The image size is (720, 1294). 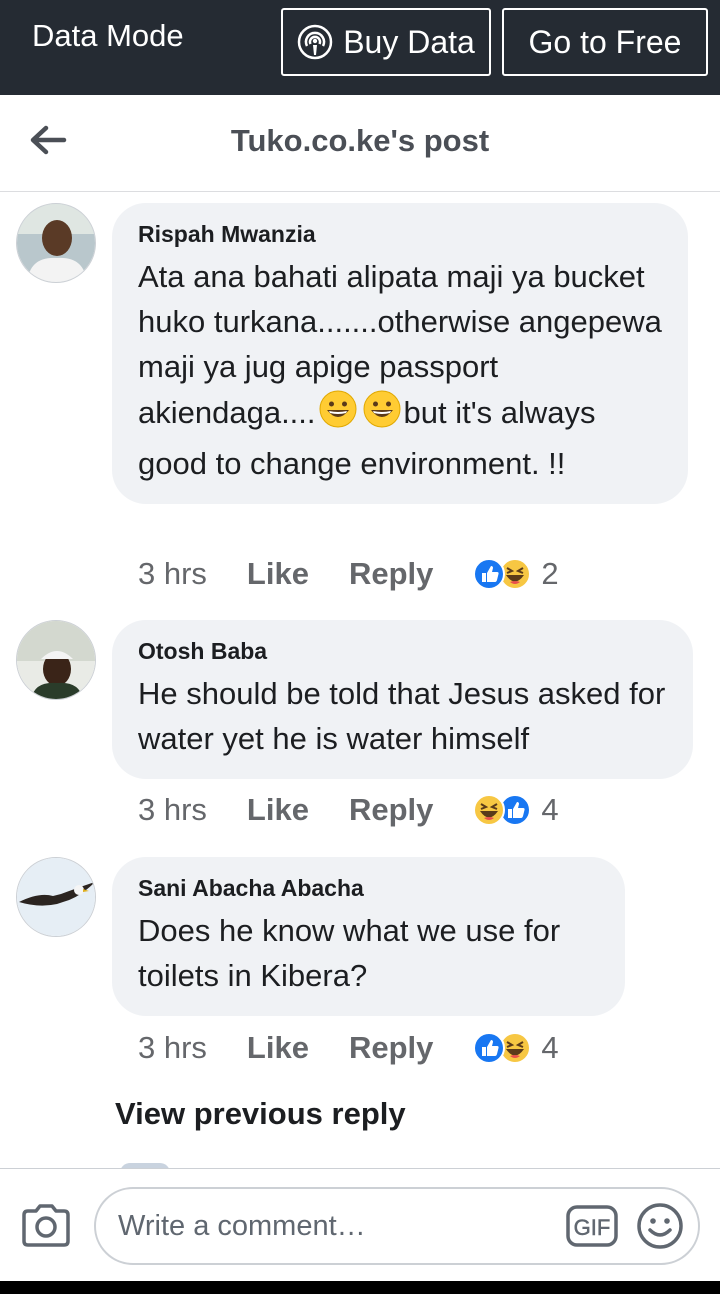 What do you see at coordinates (402, 651) in the screenshot?
I see `comment-author: Otosh Baba` at bounding box center [402, 651].